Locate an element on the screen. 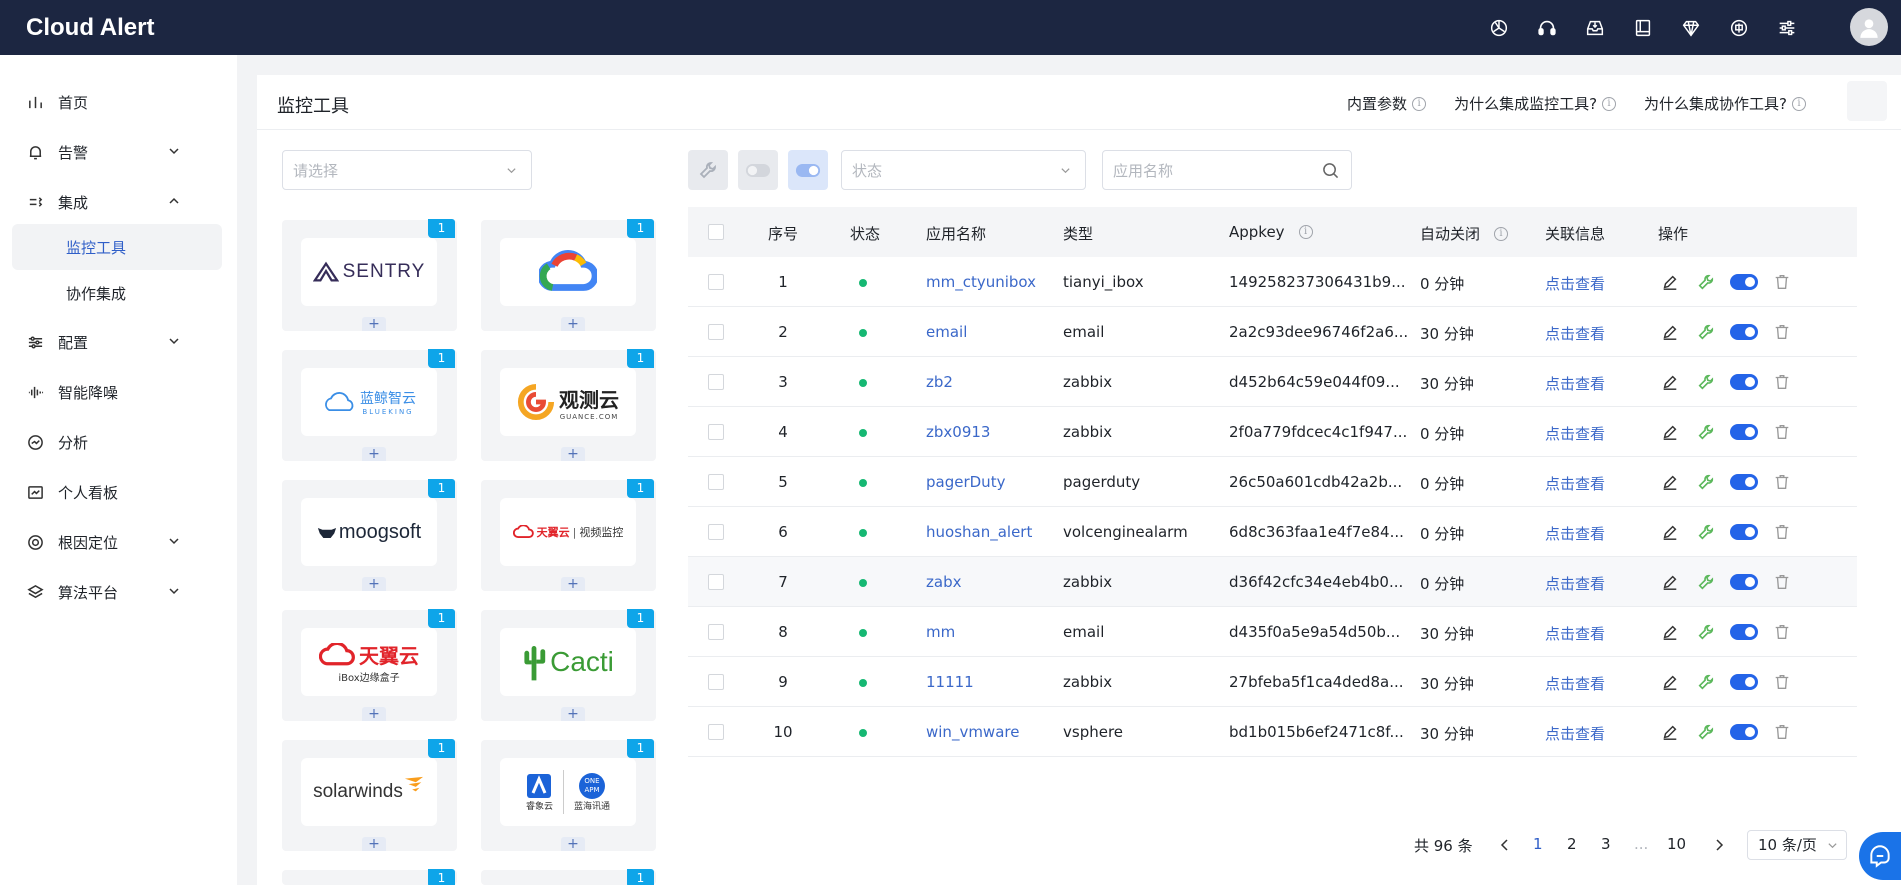 The width and height of the screenshot is (1901, 885). tool-card-ctyun-ibox: 天翼云 iBox边缘盒子 1 + is located at coordinates (369, 665).